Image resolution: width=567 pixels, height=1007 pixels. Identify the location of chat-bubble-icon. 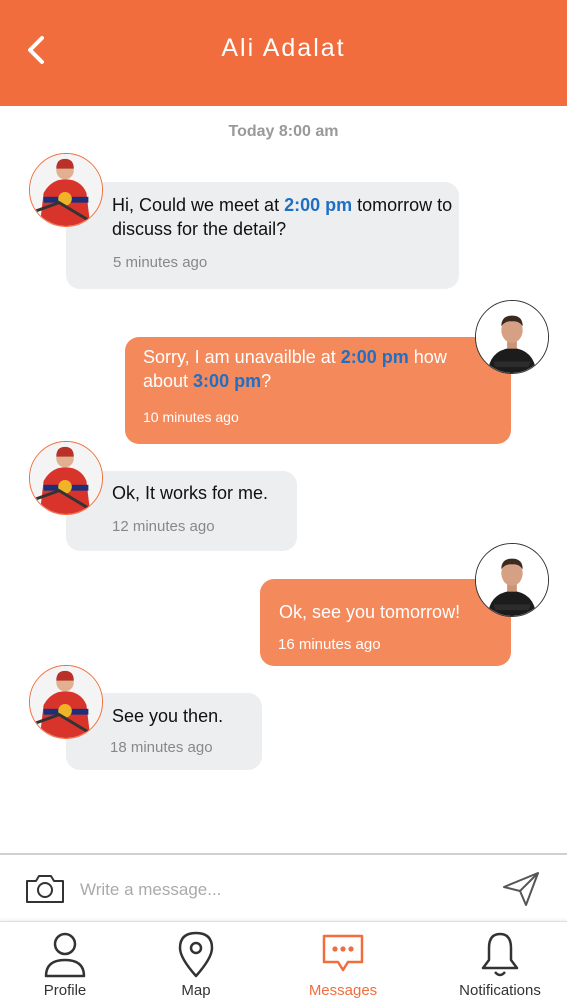
(343, 953).